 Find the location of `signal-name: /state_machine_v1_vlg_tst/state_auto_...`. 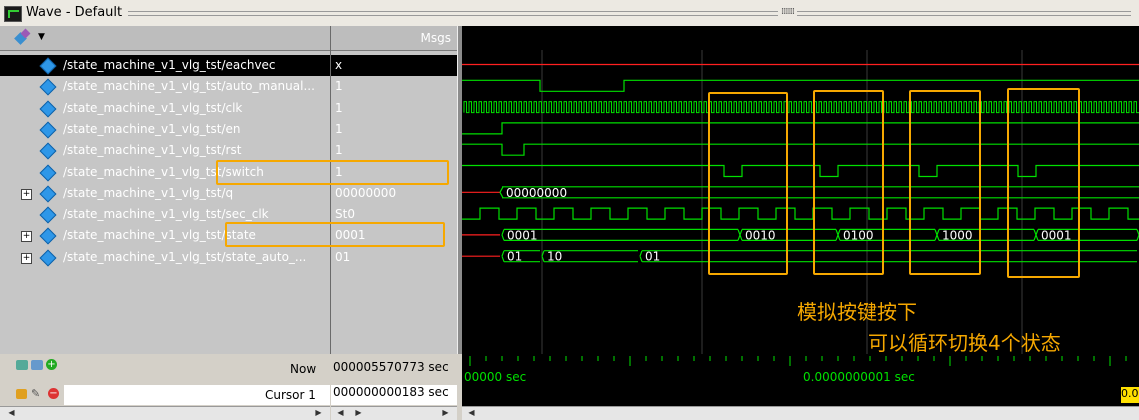

signal-name: /state_machine_v1_vlg_tst/state_auto_... is located at coordinates (185, 256).